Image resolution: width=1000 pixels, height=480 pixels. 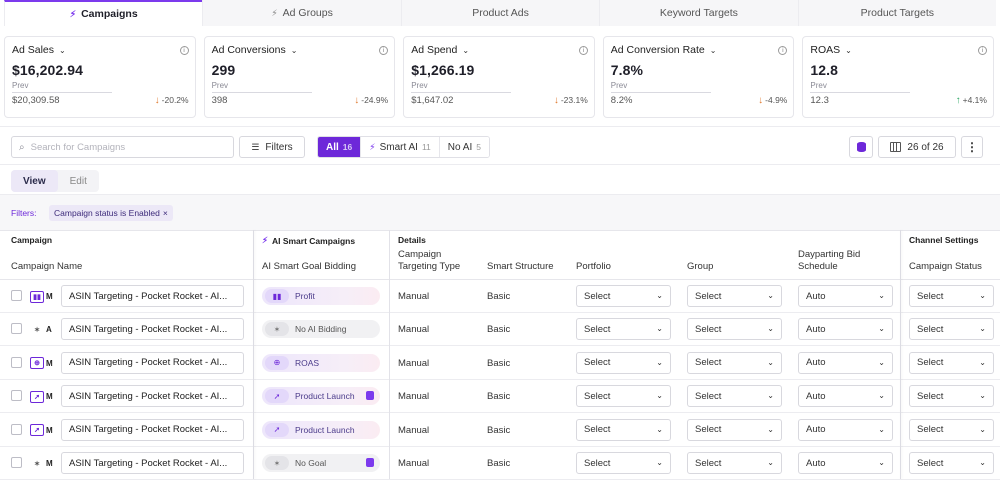 I want to click on change-value: -4.9%, so click(x=776, y=100).